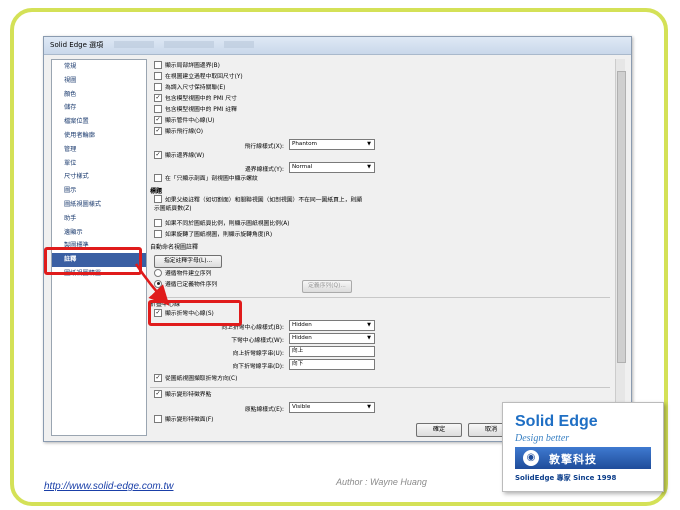 Image resolution: width=680 pixels, height=510 pixels. I want to click on logo-company-bar: ◉ 敦擎科技, so click(583, 458).